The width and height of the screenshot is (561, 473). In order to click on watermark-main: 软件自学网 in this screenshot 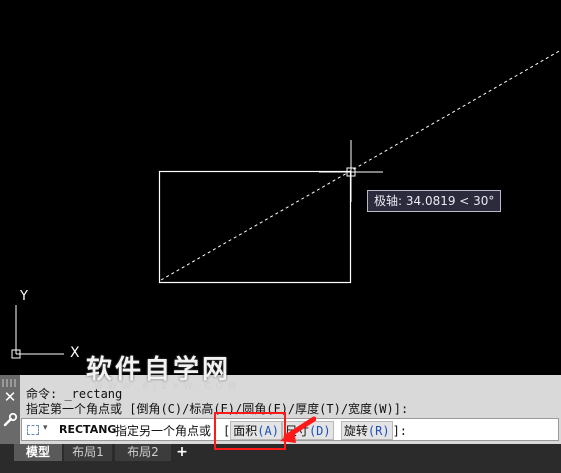, I will do `click(159, 370)`.